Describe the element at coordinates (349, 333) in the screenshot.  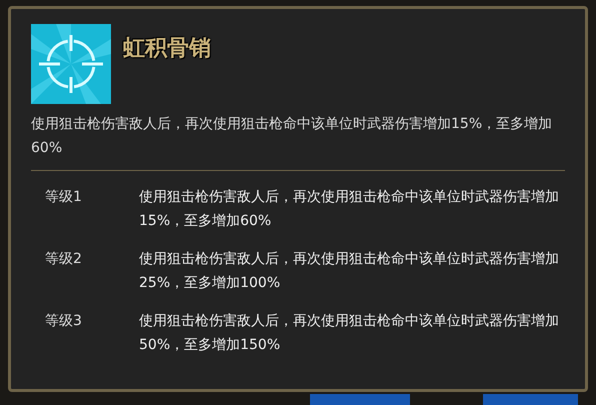
I see `level-description: 使用狙击枪伤害敌人后，再次使用狙击枪命中该单位时武器伤害增加50%，至多增加150%` at that location.